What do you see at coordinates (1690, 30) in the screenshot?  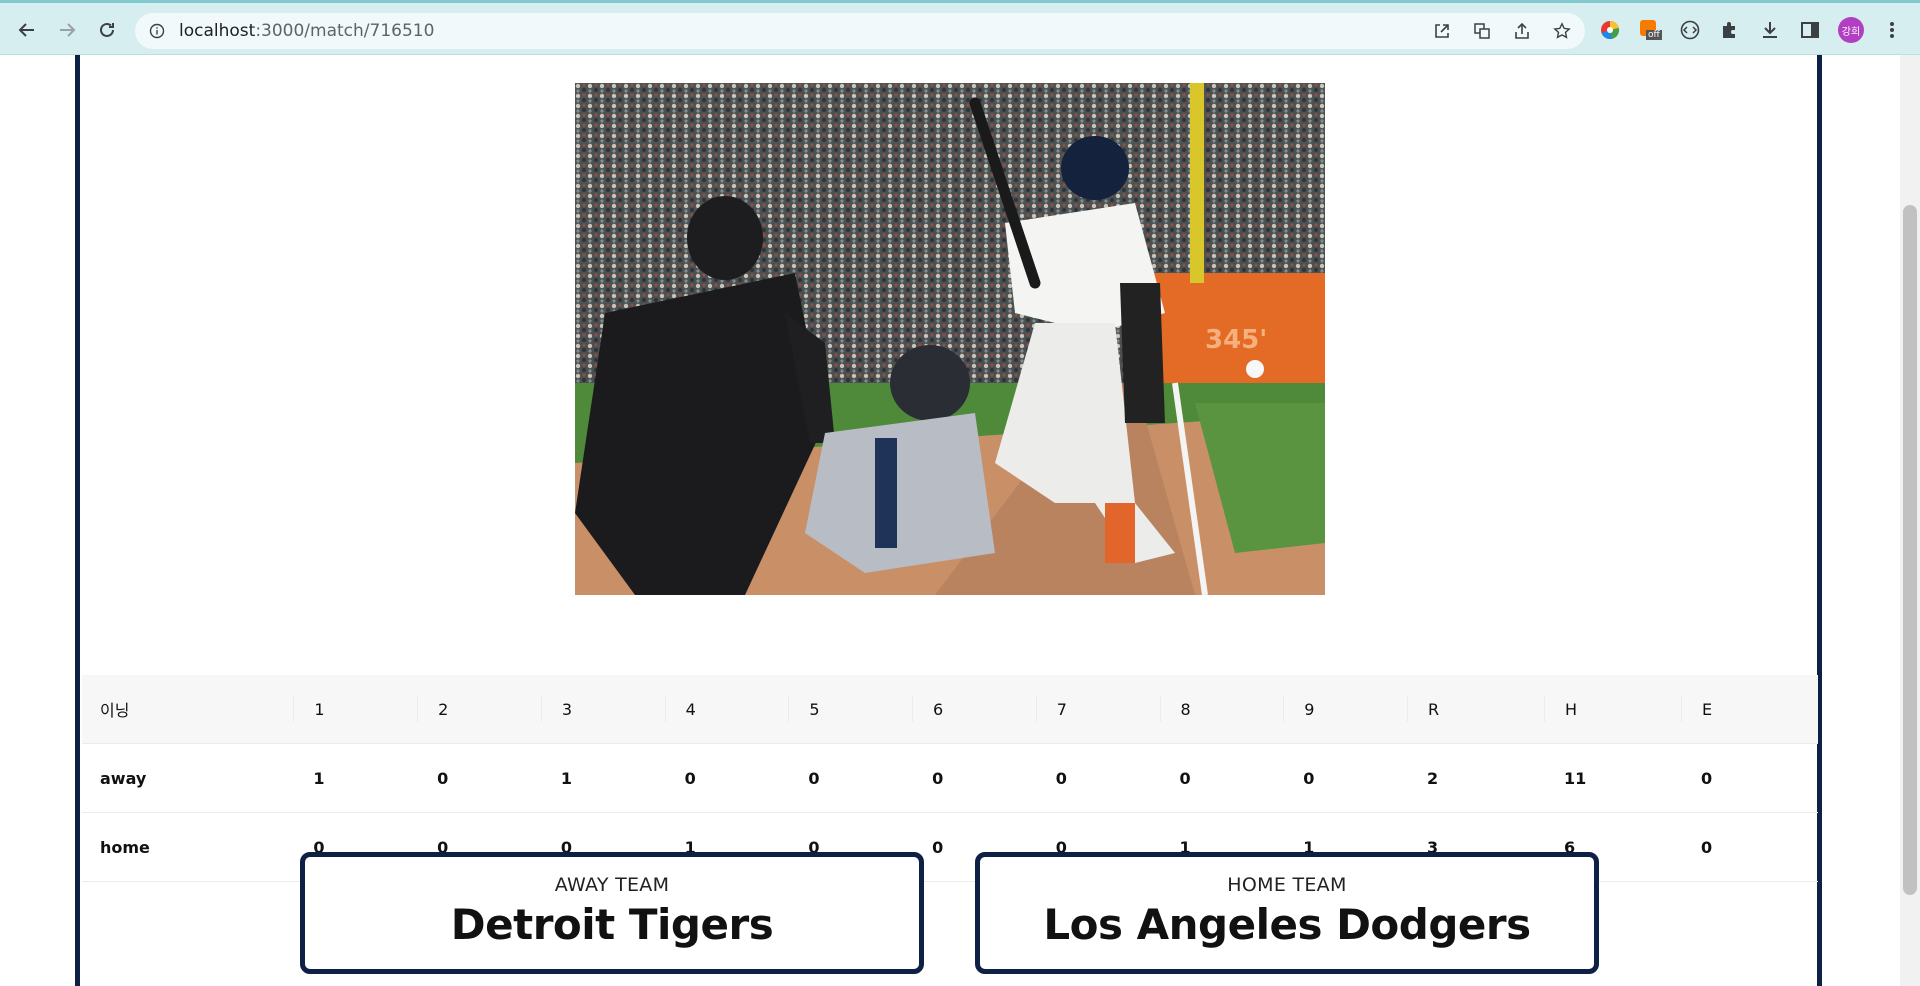 I see `code-extension-icon` at bounding box center [1690, 30].